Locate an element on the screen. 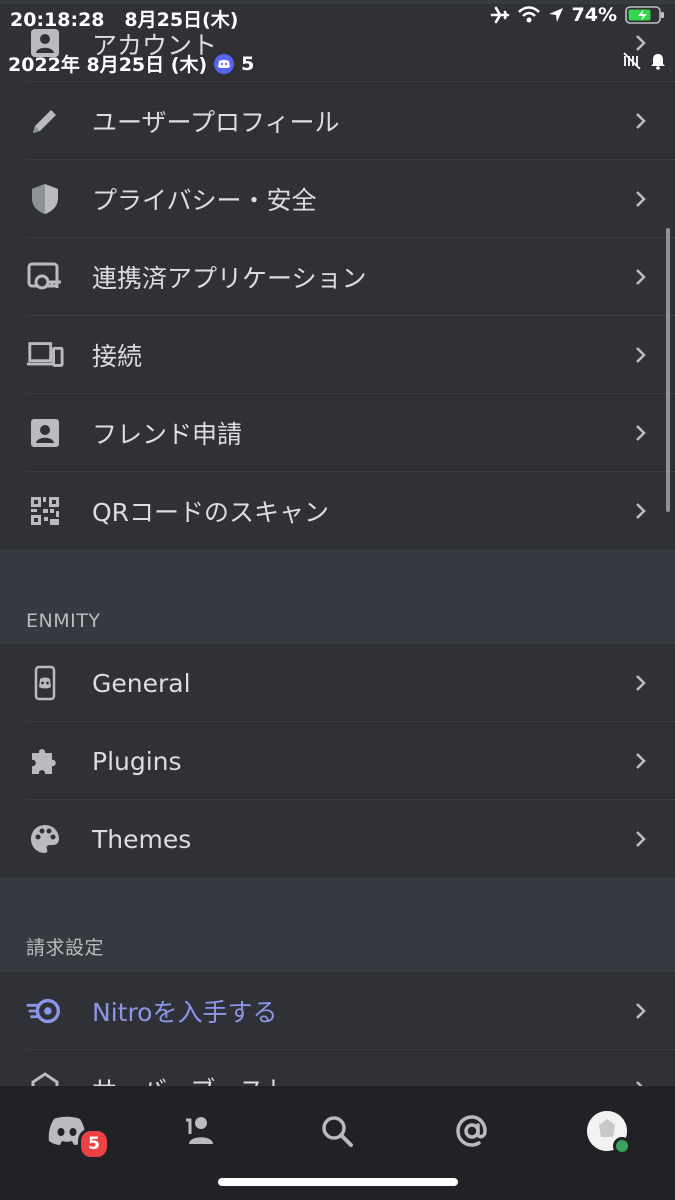 The width and height of the screenshot is (675, 1200). battery-percent: 74% is located at coordinates (594, 15).